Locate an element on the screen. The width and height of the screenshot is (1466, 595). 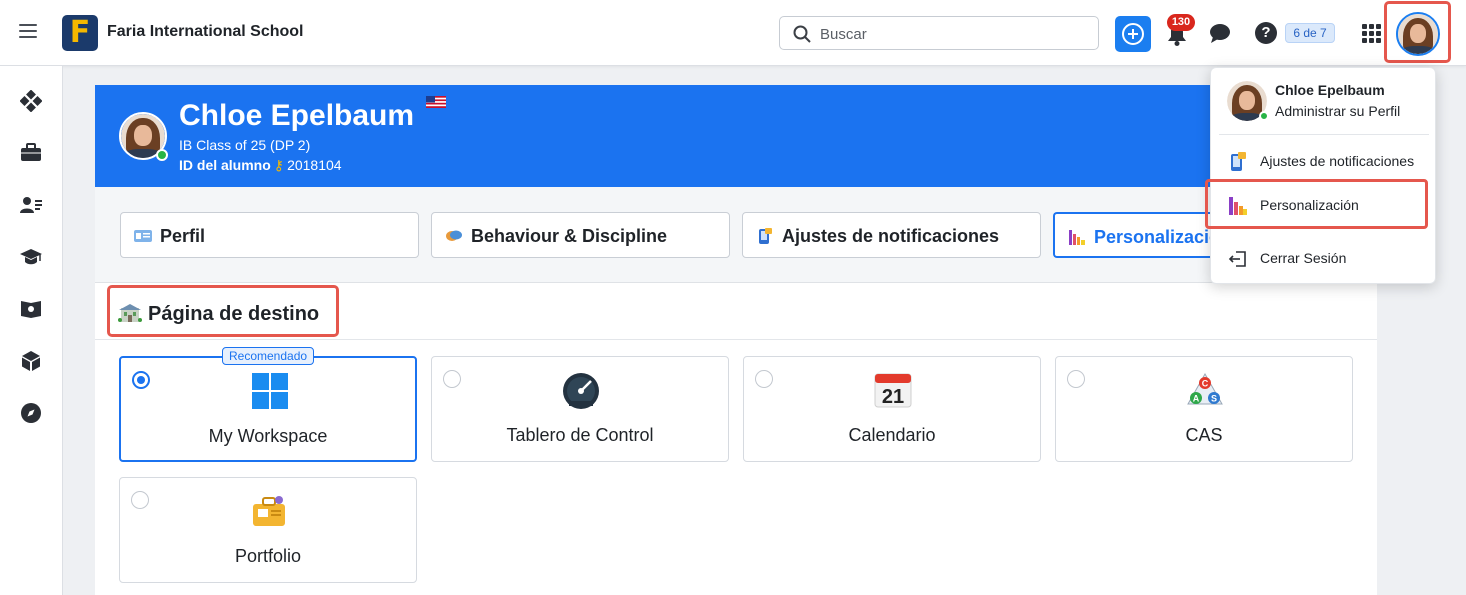
sidebar-graduation-cap-icon is located at coordinates (31, 257).